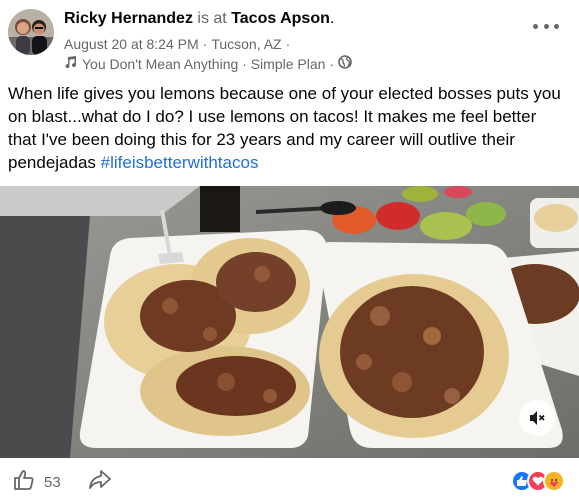 The width and height of the screenshot is (579, 500). What do you see at coordinates (289, 481) in the screenshot?
I see `post-footer: 53` at bounding box center [289, 481].